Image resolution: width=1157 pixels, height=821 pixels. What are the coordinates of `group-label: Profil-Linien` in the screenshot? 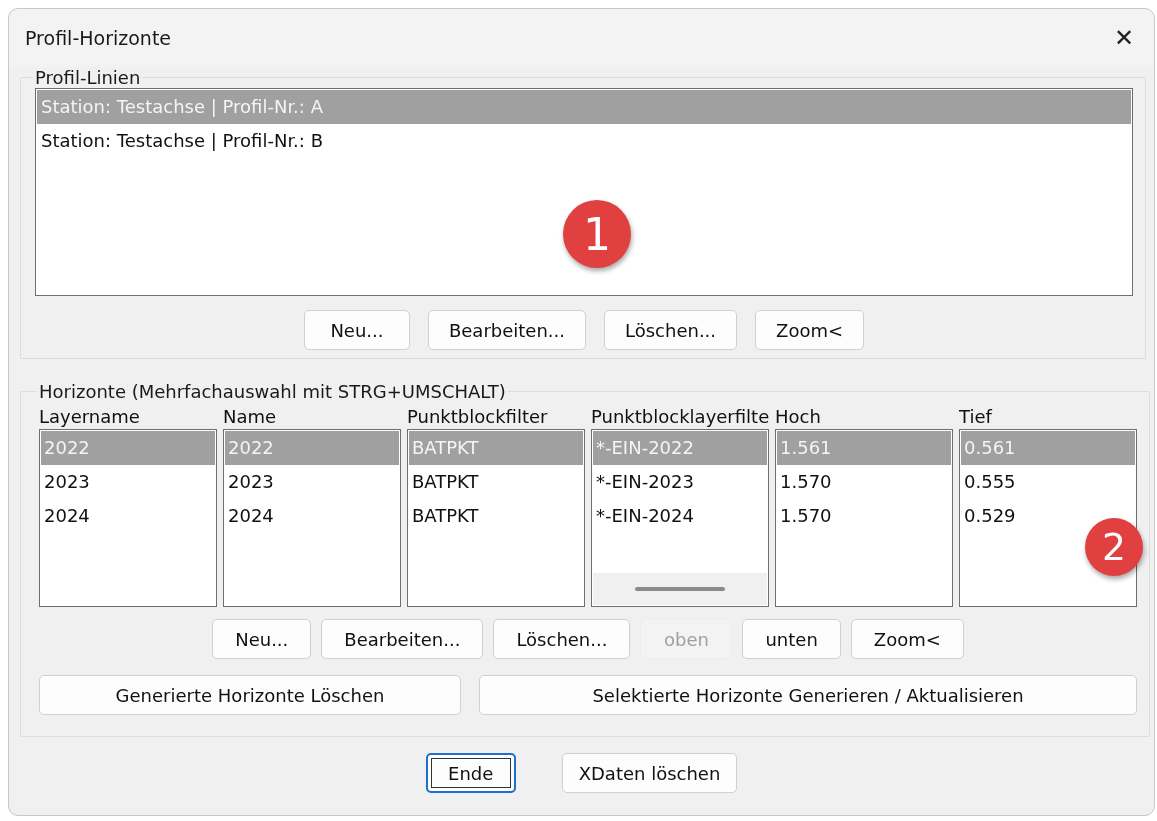 It's located at (88, 77).